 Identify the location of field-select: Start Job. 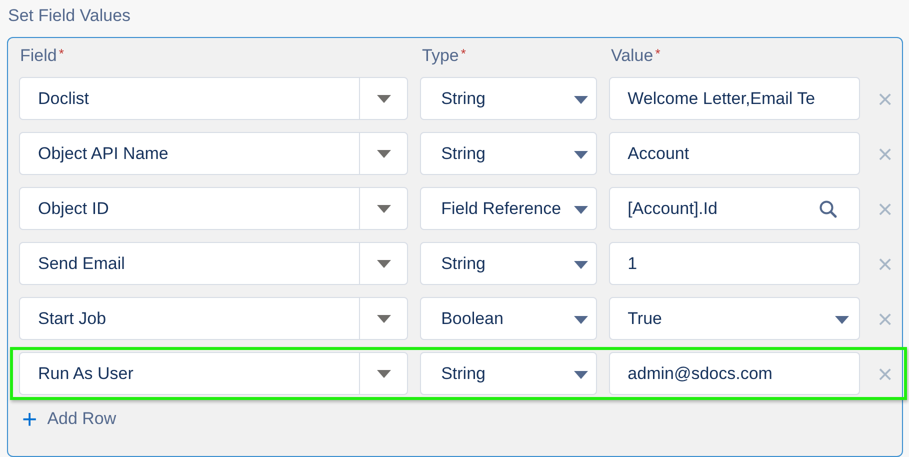
(213, 318).